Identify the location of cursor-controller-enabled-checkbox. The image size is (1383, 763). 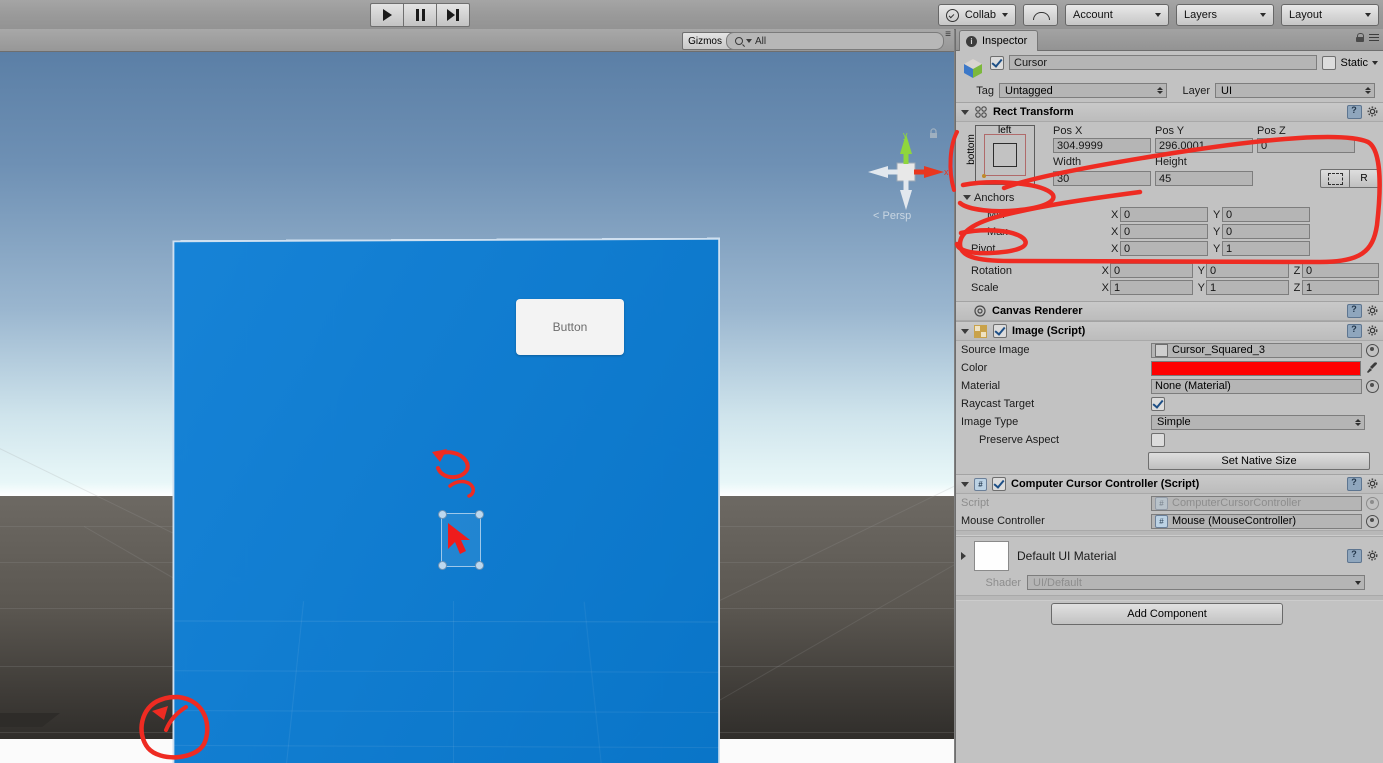
(999, 484).